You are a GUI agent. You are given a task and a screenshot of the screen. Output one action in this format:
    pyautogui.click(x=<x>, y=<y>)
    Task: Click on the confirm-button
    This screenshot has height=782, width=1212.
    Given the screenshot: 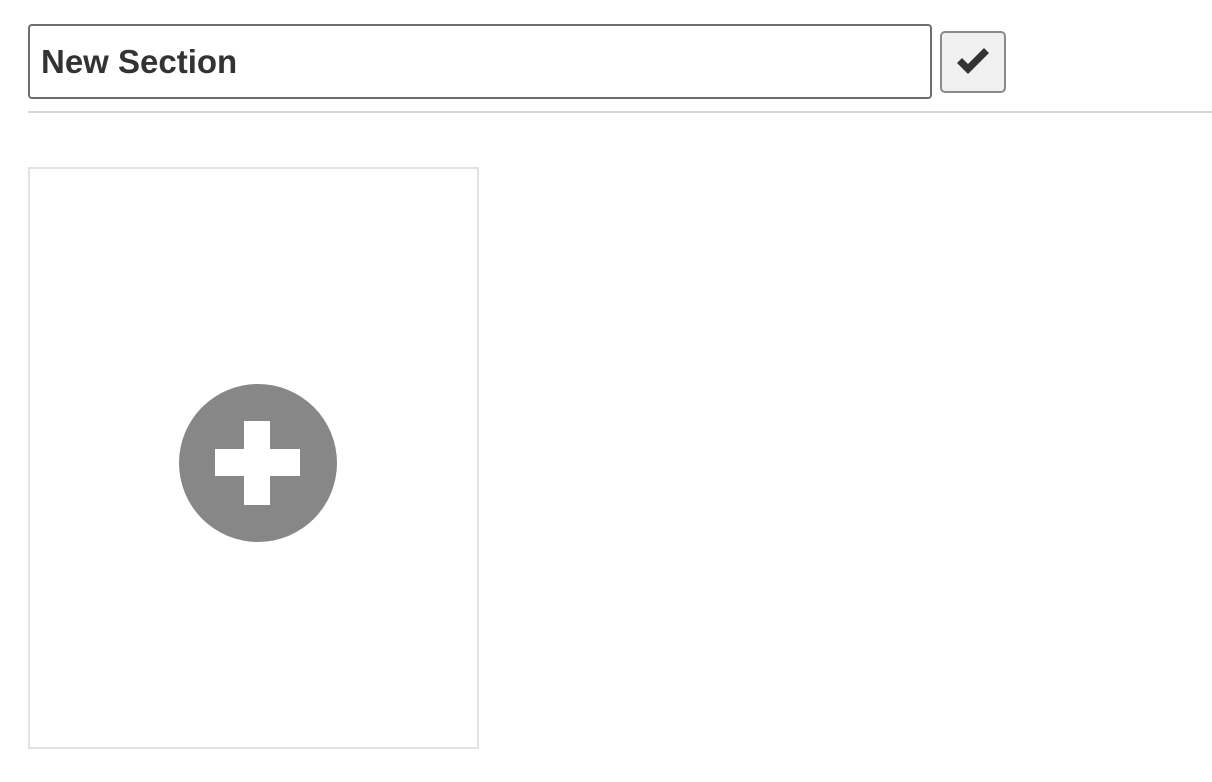 What is the action you would take?
    pyautogui.click(x=973, y=62)
    